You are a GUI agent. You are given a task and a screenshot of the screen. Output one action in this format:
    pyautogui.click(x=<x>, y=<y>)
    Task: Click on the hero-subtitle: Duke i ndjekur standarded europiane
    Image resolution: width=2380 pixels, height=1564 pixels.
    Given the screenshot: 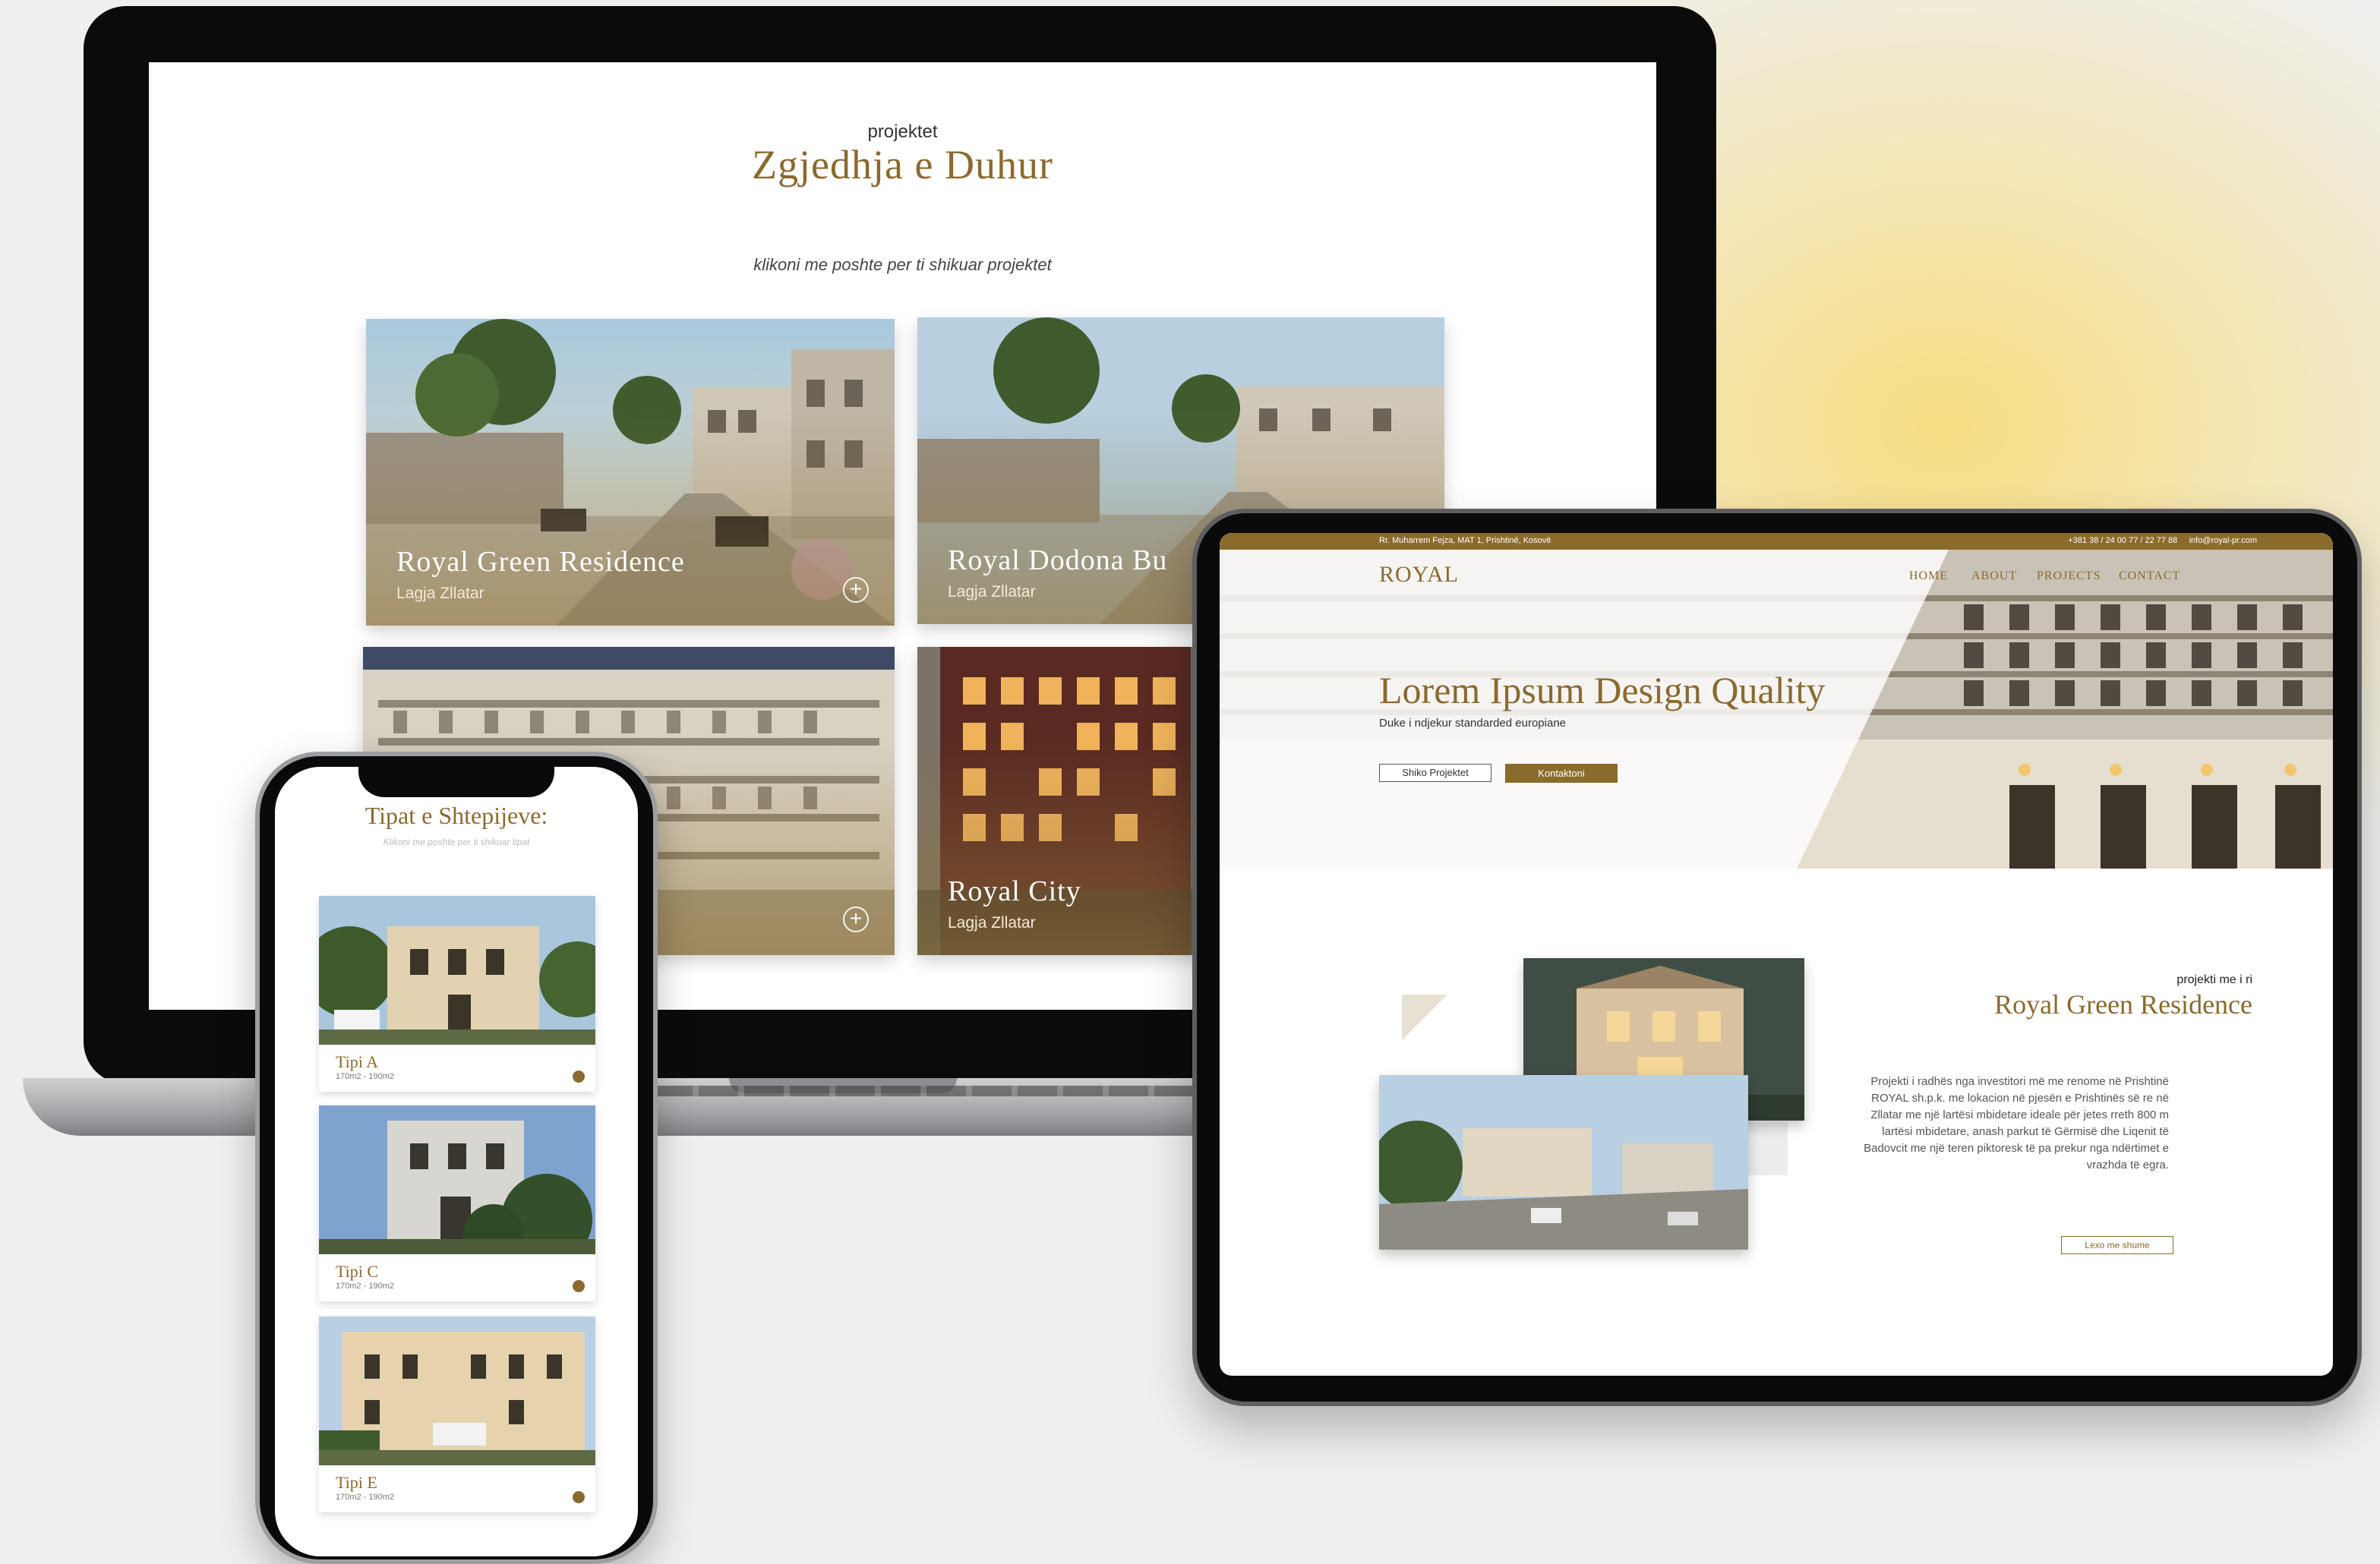 What is the action you would take?
    pyautogui.click(x=1472, y=723)
    